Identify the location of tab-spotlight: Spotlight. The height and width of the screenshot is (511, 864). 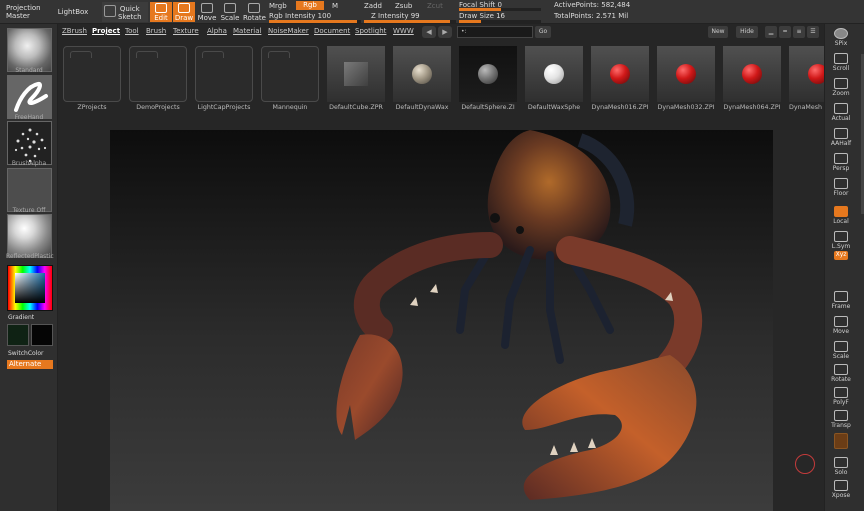
(370, 31).